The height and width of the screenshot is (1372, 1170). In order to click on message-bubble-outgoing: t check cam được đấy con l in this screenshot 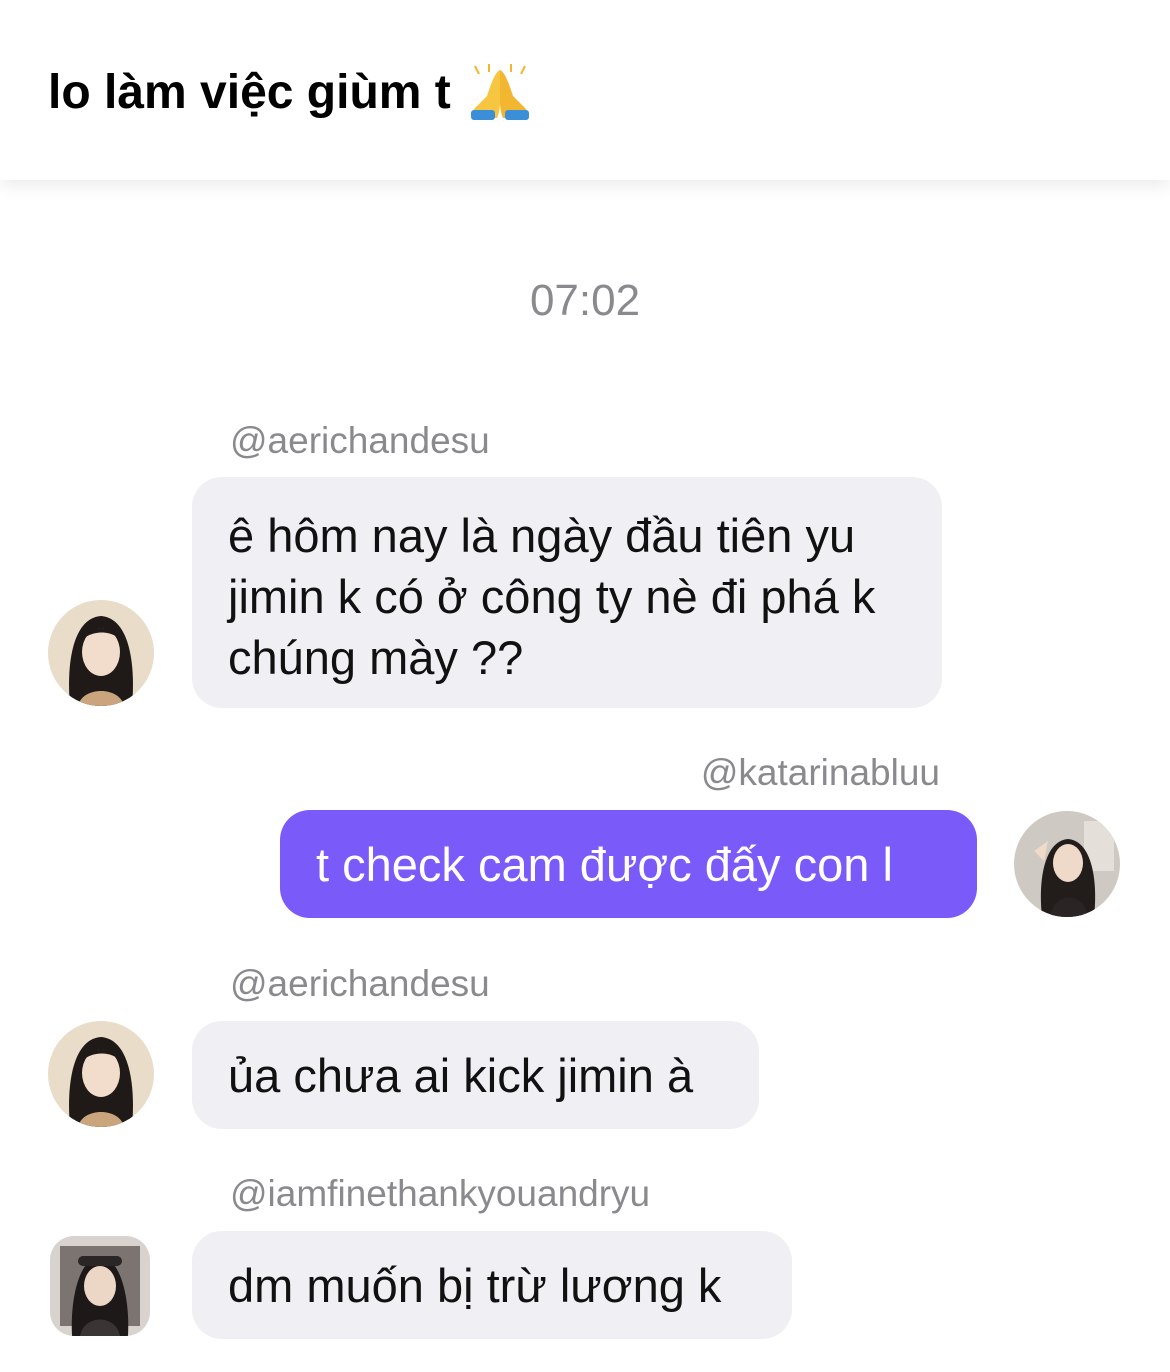, I will do `click(628, 864)`.